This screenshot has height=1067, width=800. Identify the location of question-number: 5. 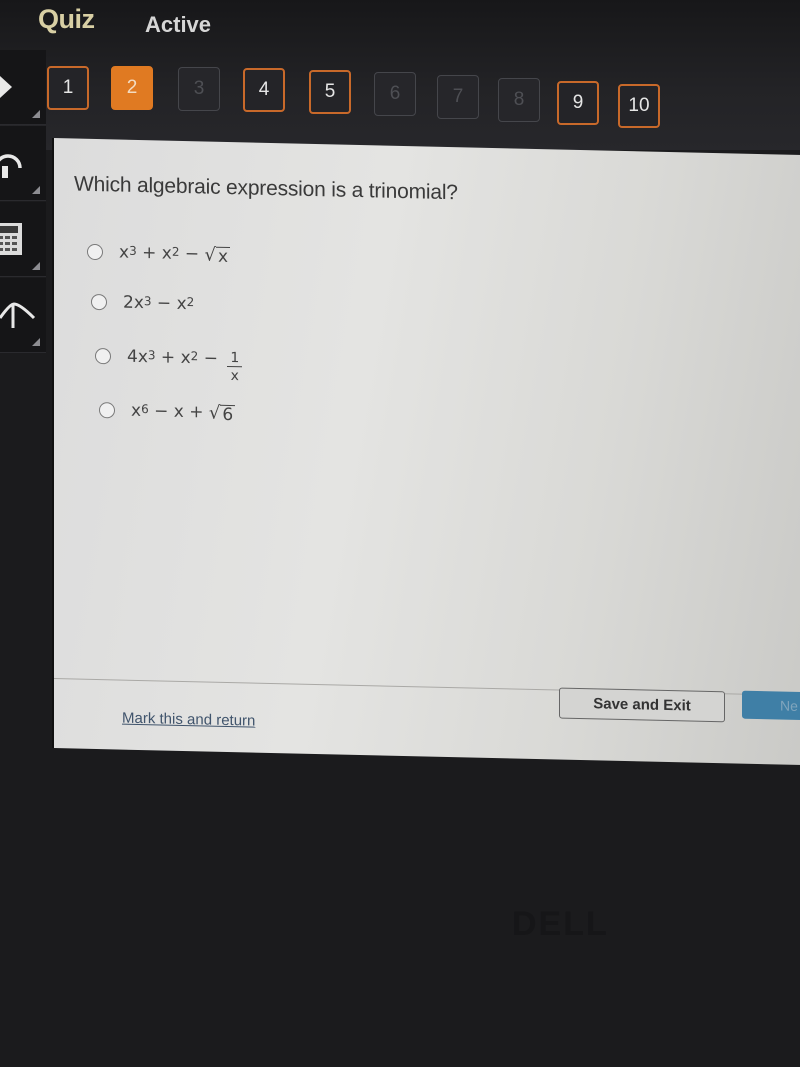
(330, 91).